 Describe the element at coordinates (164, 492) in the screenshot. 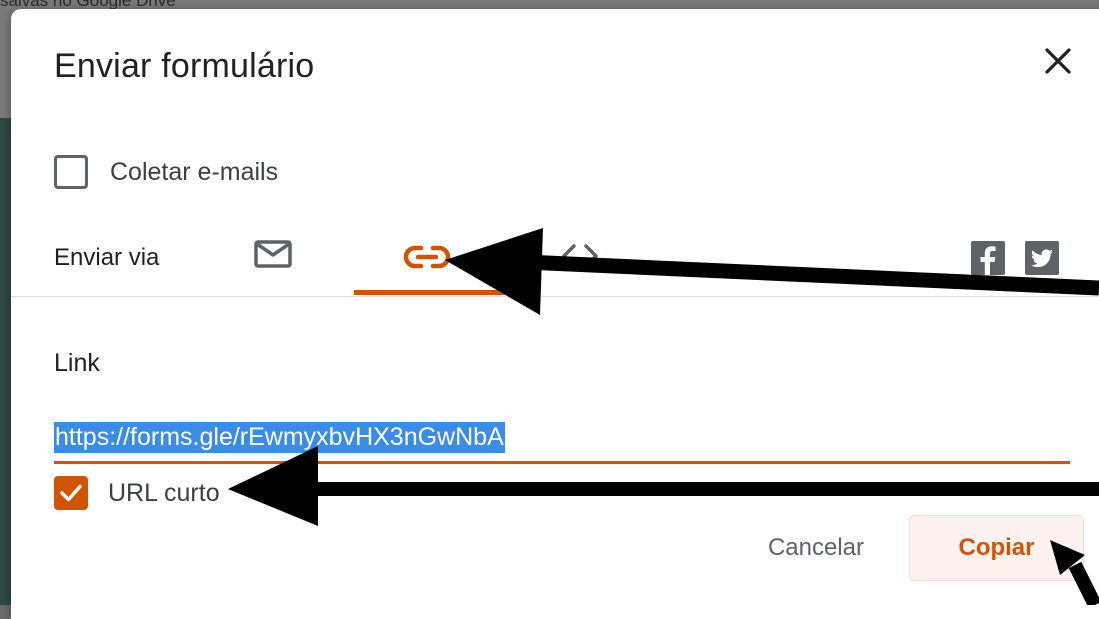

I see `short-url-label: URL curto` at that location.